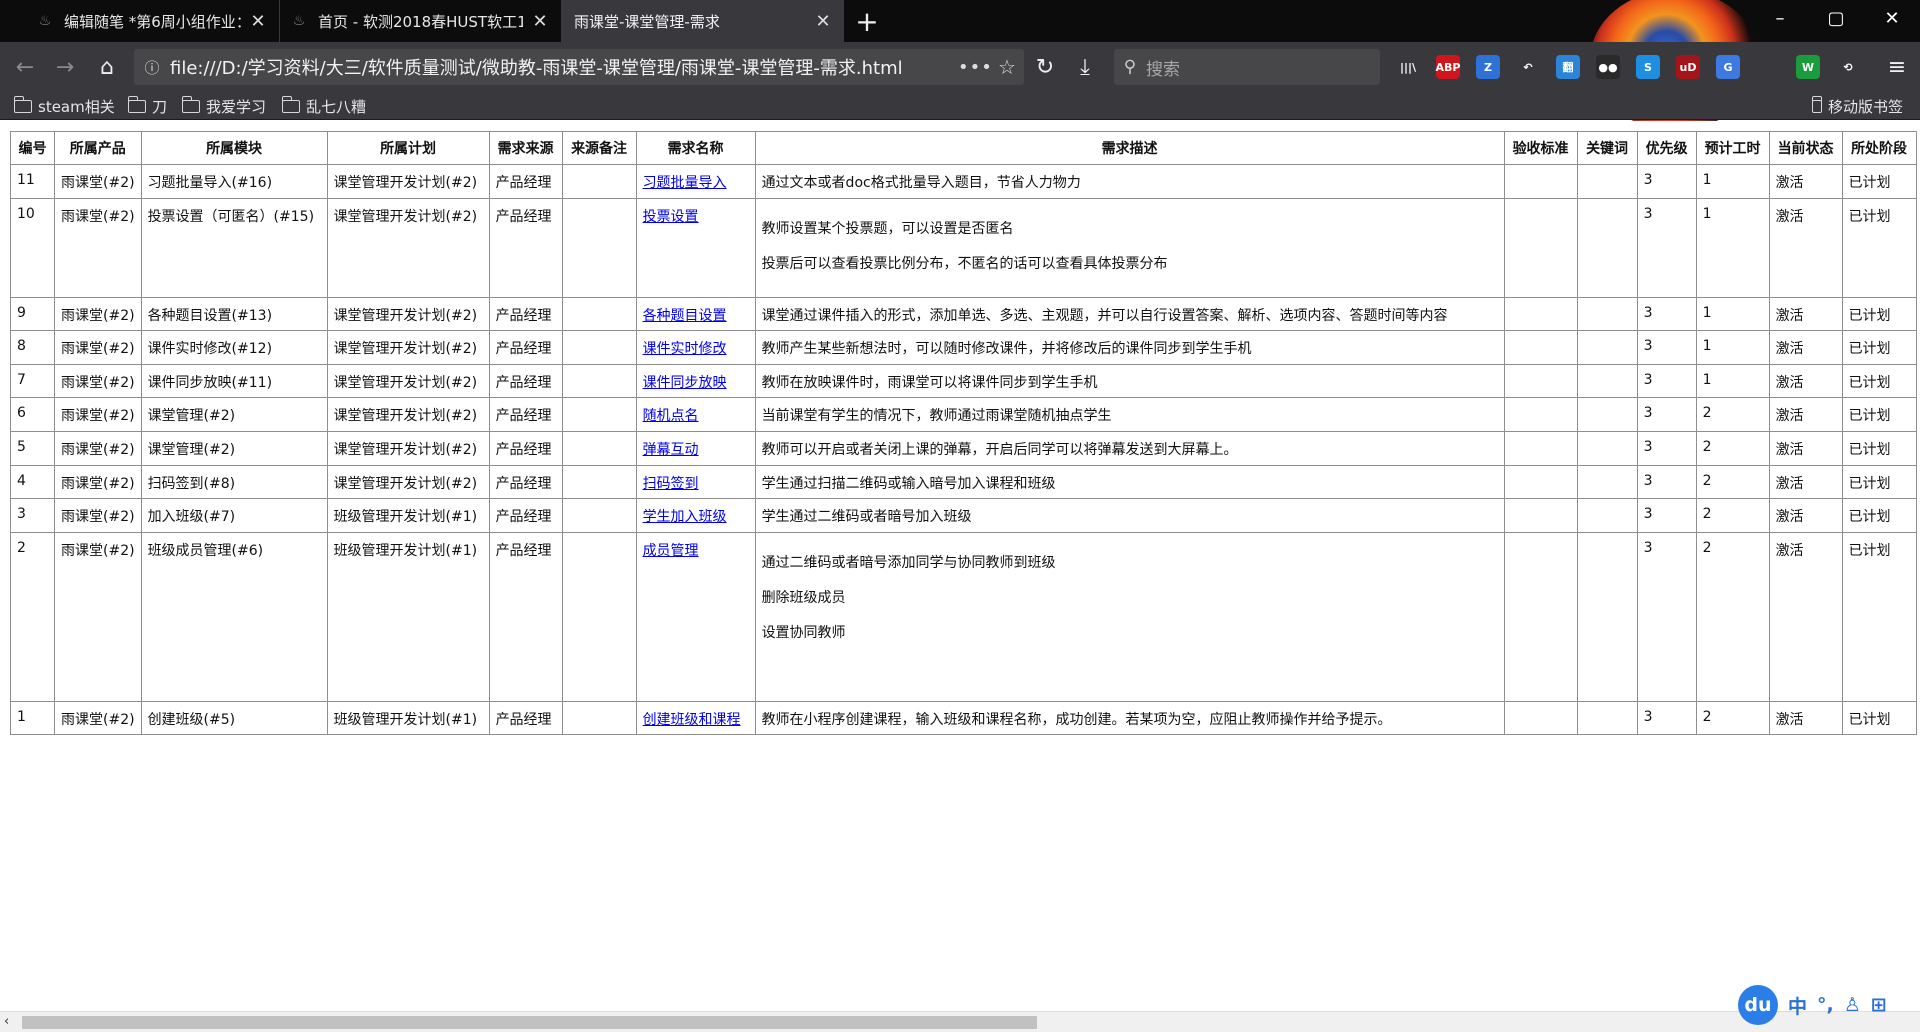 The height and width of the screenshot is (1032, 1920). What do you see at coordinates (1732, 148) in the screenshot?
I see `column-header: 预计工时` at bounding box center [1732, 148].